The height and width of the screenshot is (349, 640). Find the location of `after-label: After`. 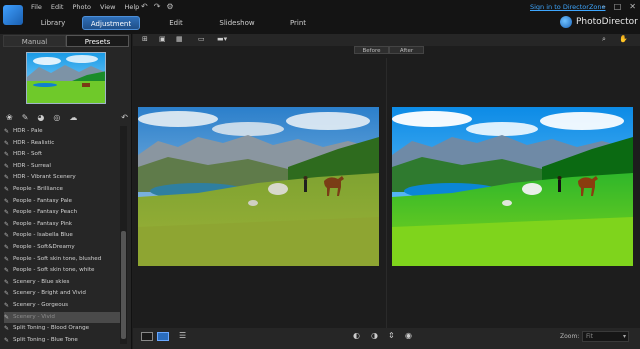

after-label: After is located at coordinates (406, 50).